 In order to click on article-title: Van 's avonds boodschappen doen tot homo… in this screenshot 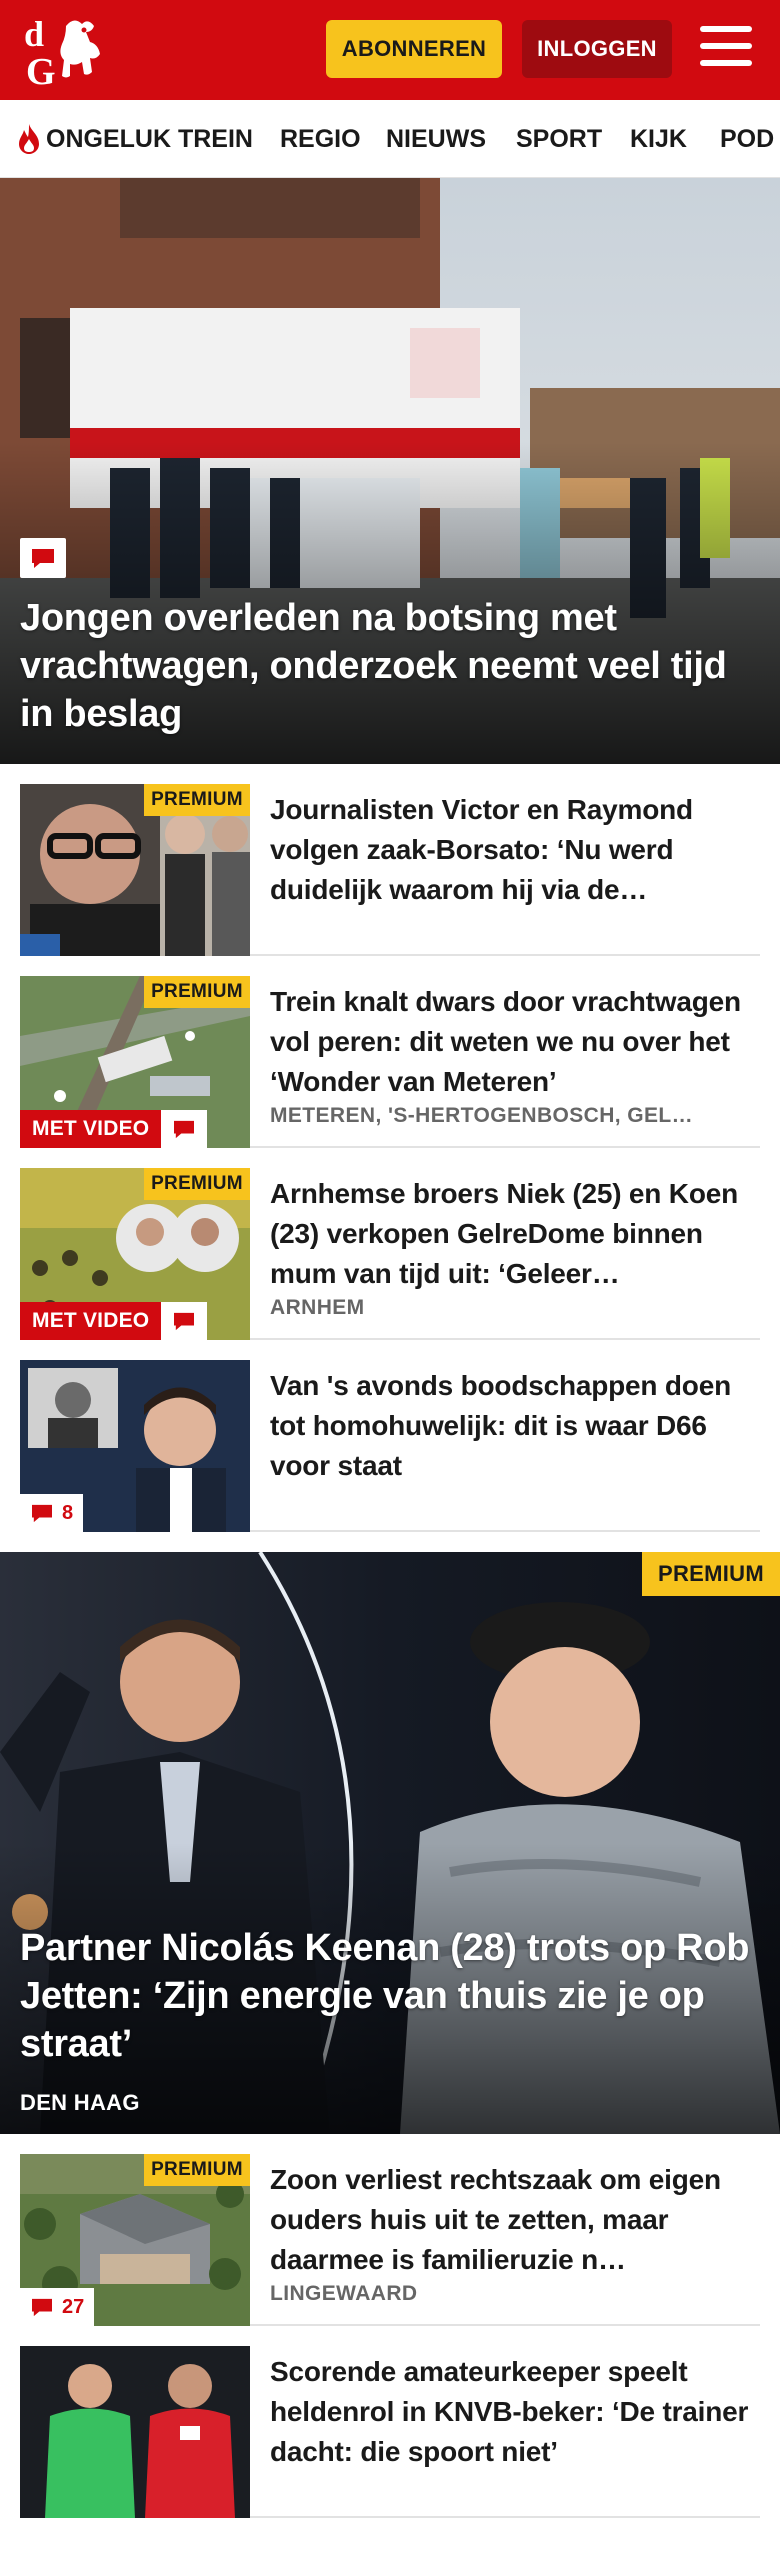, I will do `click(515, 1426)`.